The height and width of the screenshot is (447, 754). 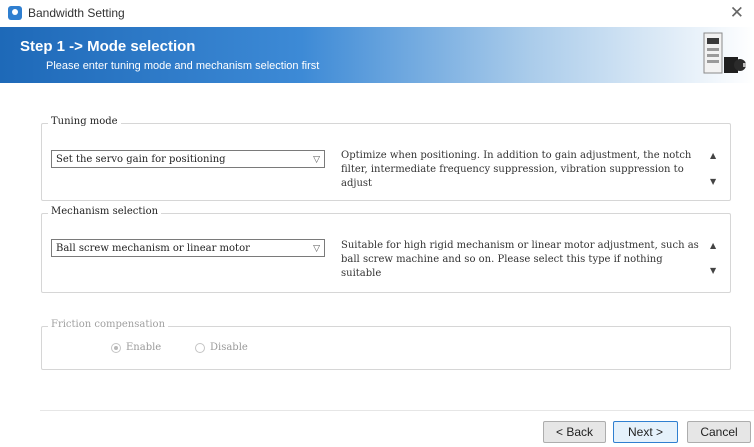 I want to click on title-bar: Bandwidth Setting ✕, so click(x=377, y=13).